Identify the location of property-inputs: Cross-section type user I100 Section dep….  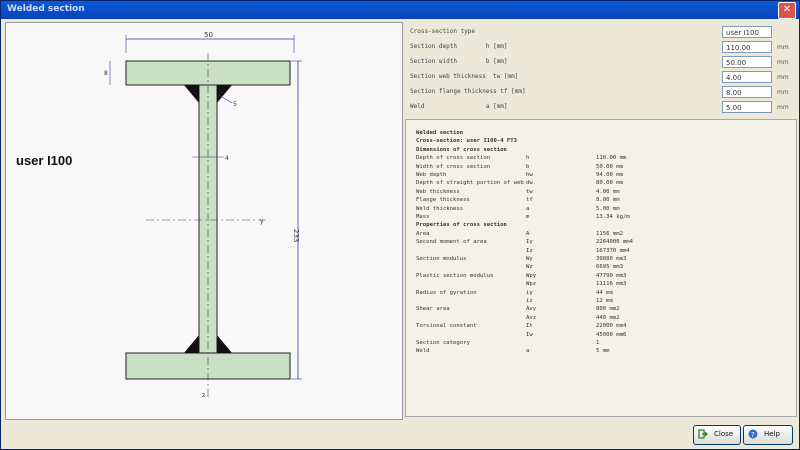
(600, 70).